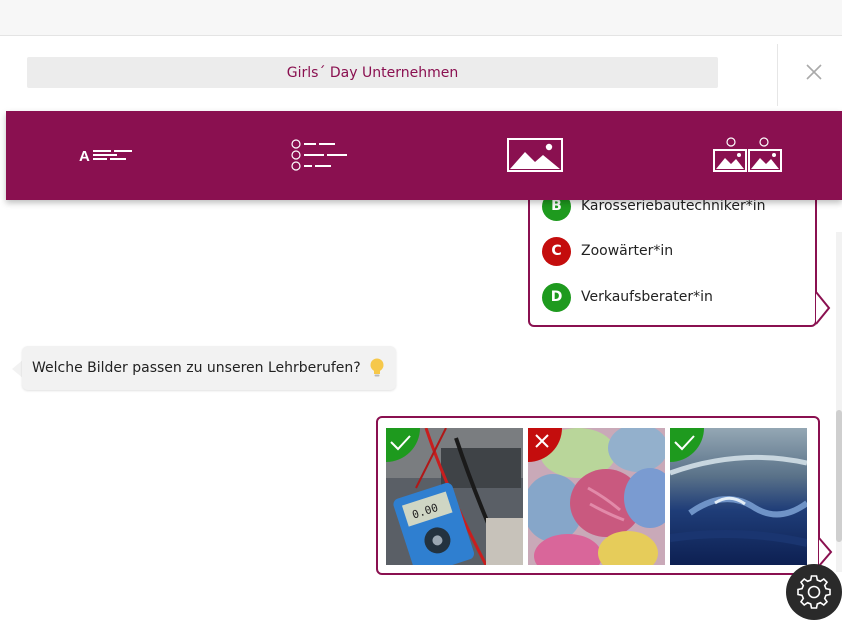 This screenshot has height=622, width=842. I want to click on answer-text: Zoowärter*in, so click(627, 251).